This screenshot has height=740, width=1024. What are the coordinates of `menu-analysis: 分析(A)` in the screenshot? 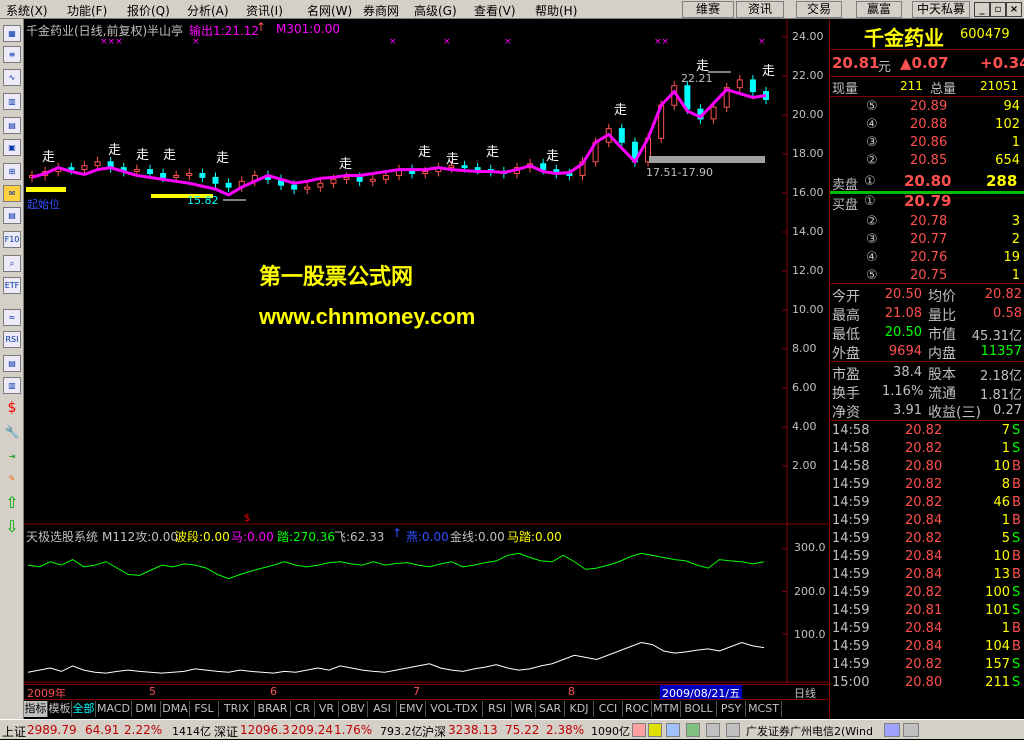 It's located at (208, 10).